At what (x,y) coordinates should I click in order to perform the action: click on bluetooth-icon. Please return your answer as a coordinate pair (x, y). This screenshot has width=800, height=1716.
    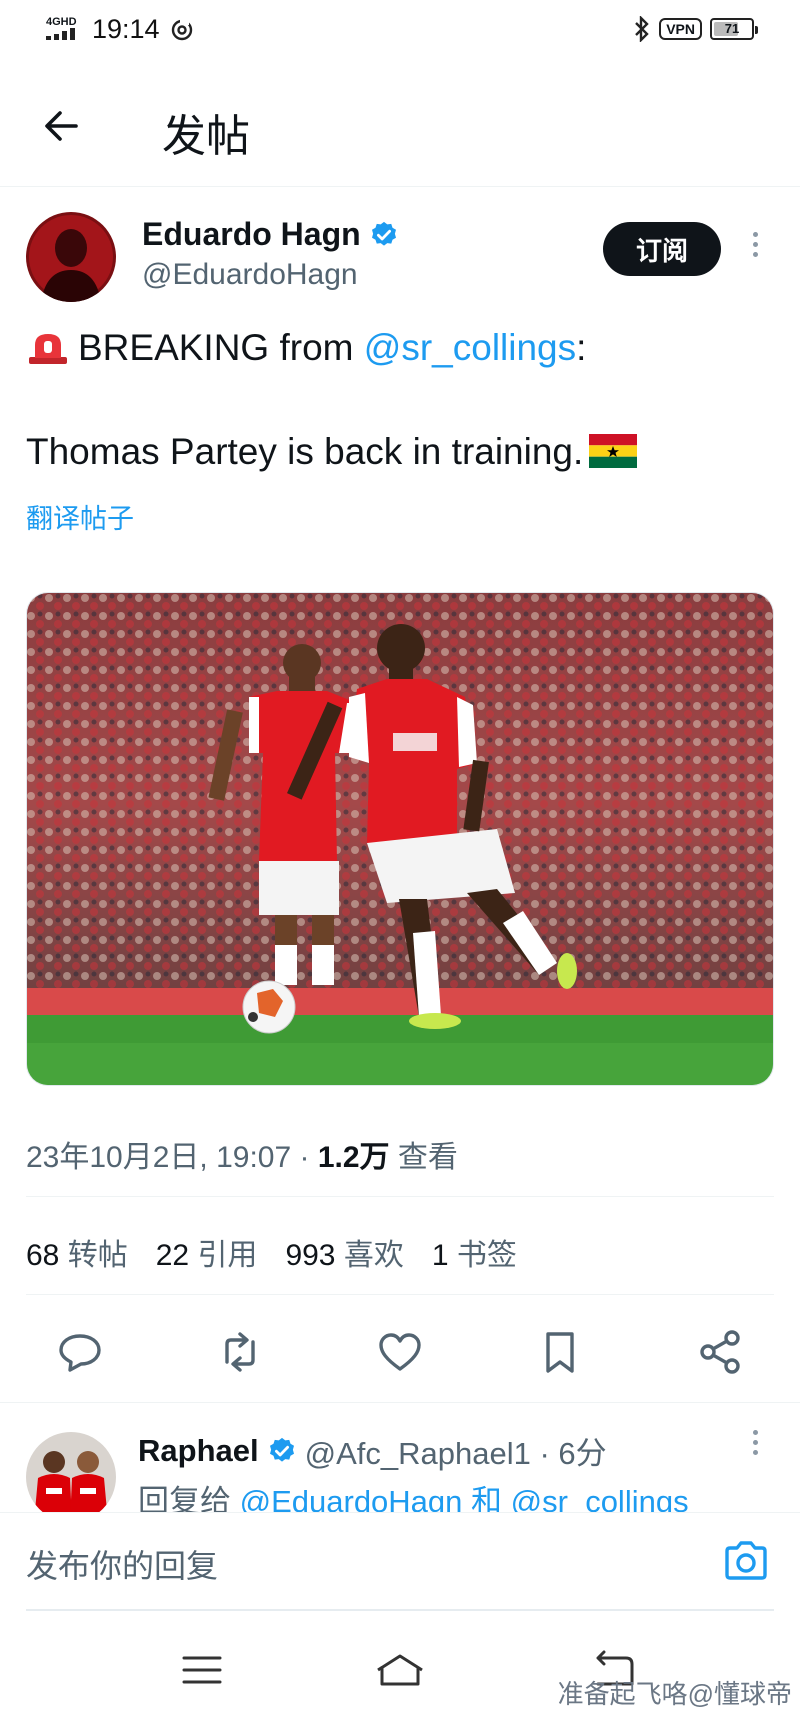
    Looking at the image, I should click on (642, 29).